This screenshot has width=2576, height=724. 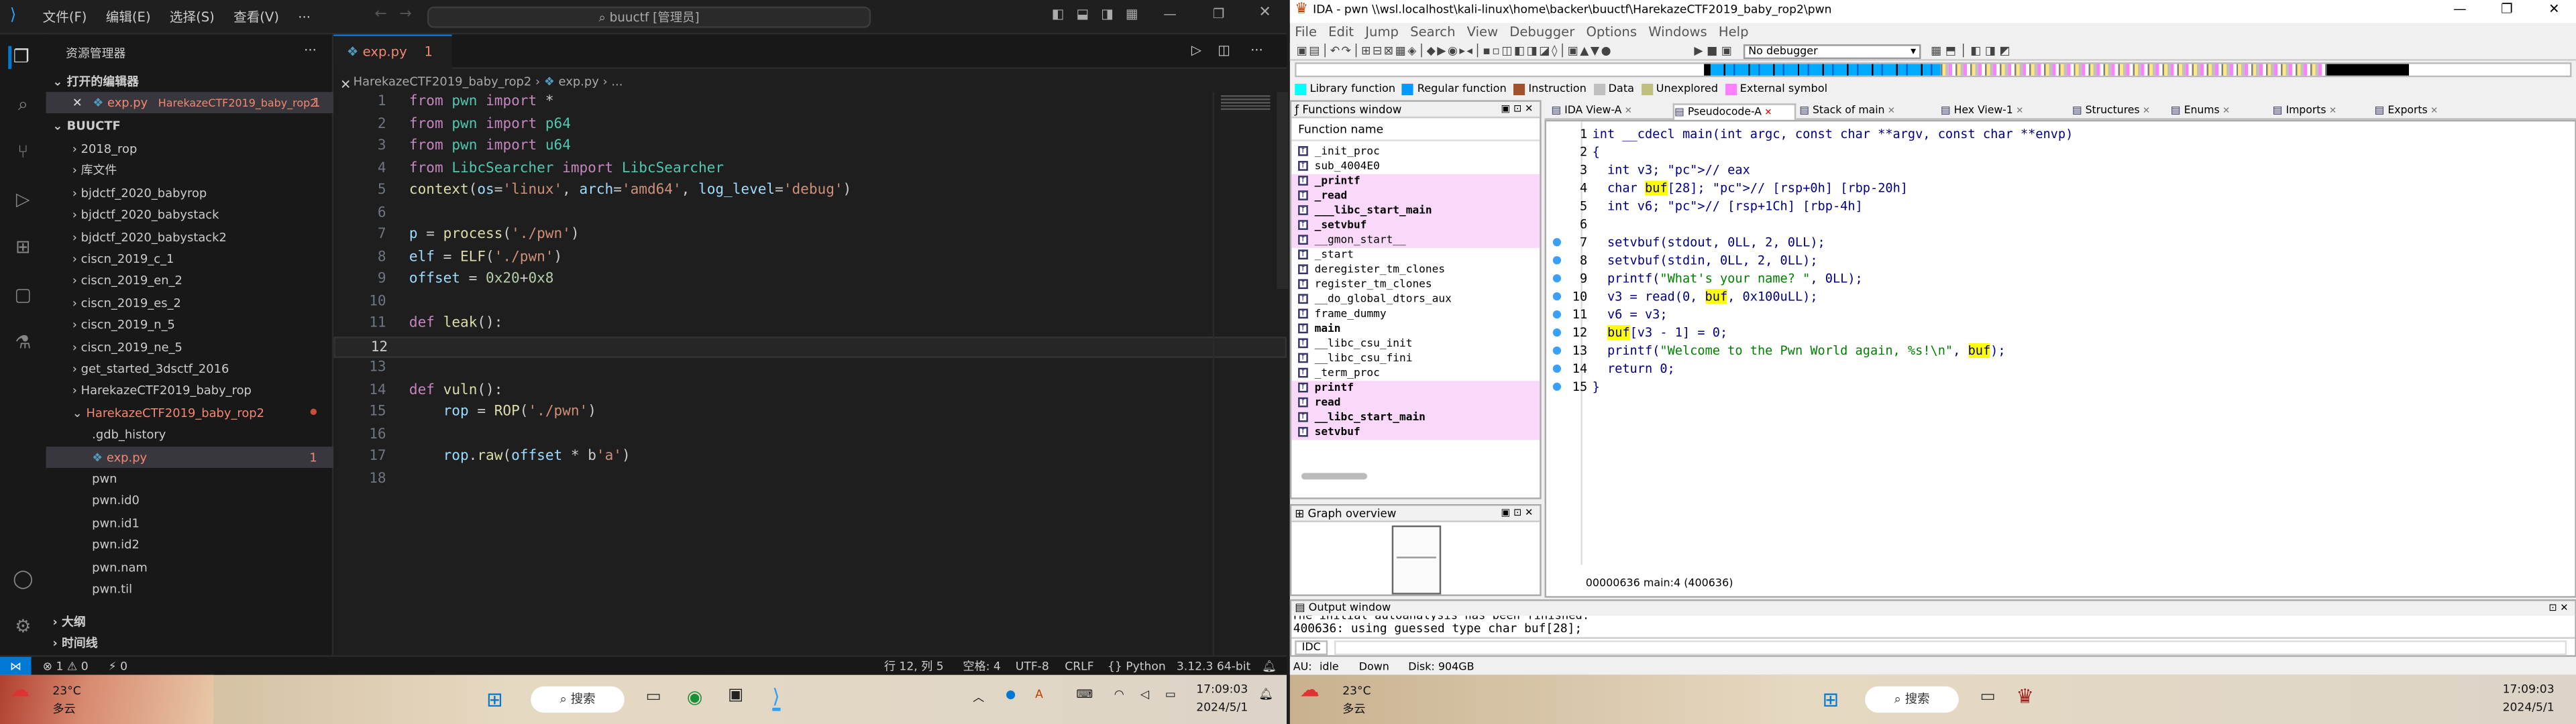 I want to click on ida-menu-view: View, so click(x=1483, y=32).